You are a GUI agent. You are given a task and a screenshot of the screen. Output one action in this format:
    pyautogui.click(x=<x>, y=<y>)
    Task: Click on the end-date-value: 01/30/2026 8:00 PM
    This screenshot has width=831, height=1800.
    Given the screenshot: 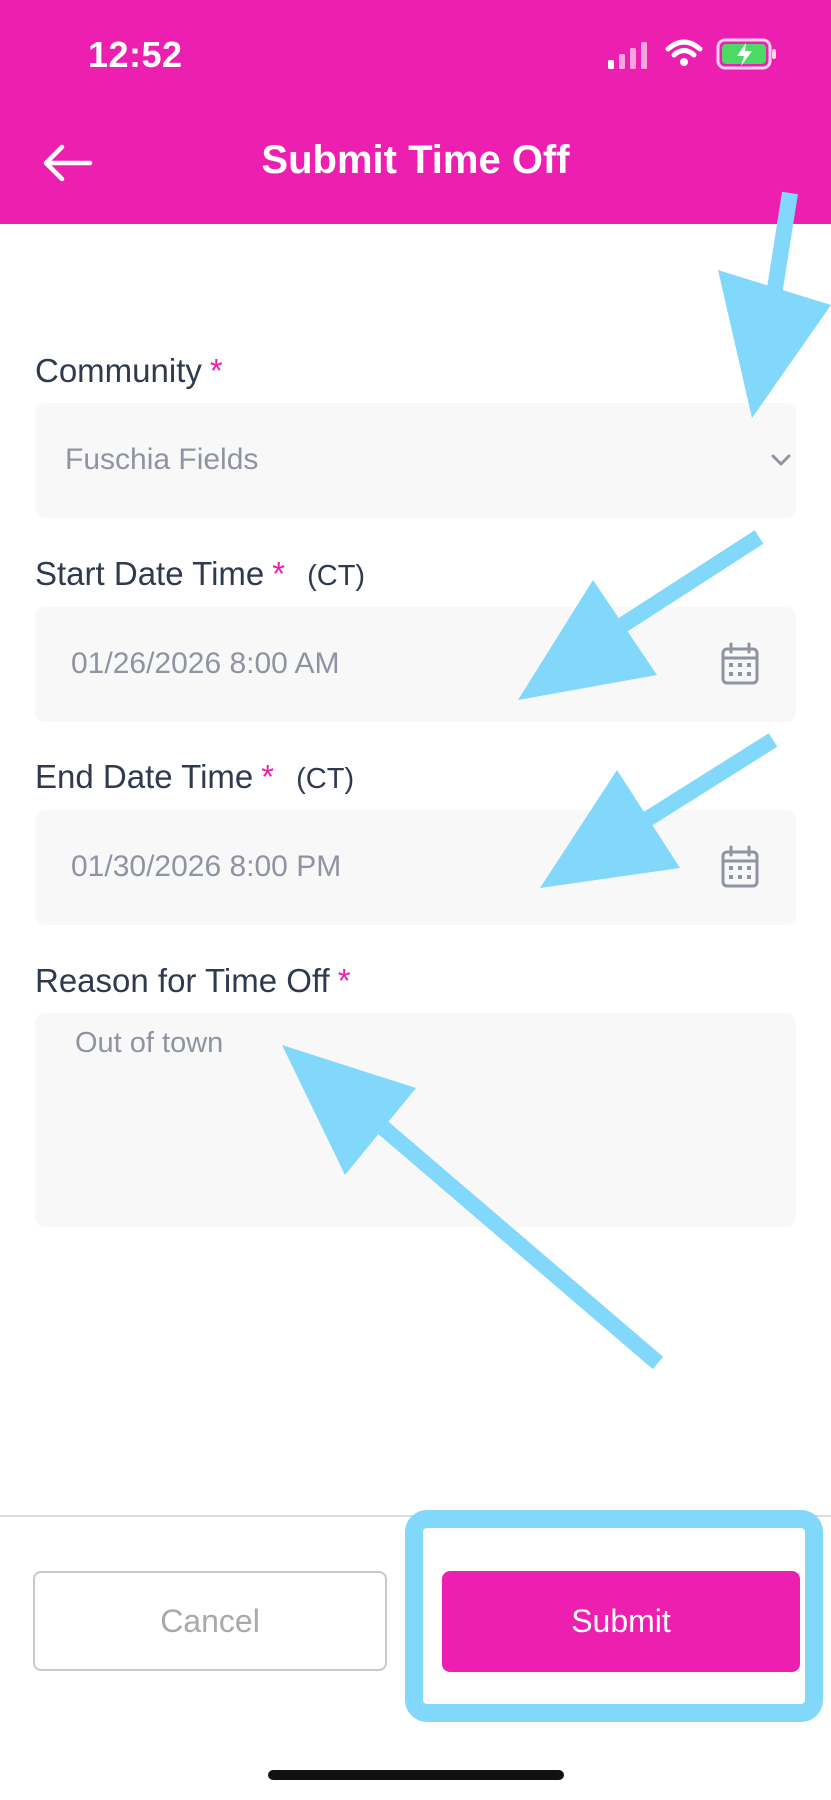 What is the action you would take?
    pyautogui.click(x=206, y=866)
    